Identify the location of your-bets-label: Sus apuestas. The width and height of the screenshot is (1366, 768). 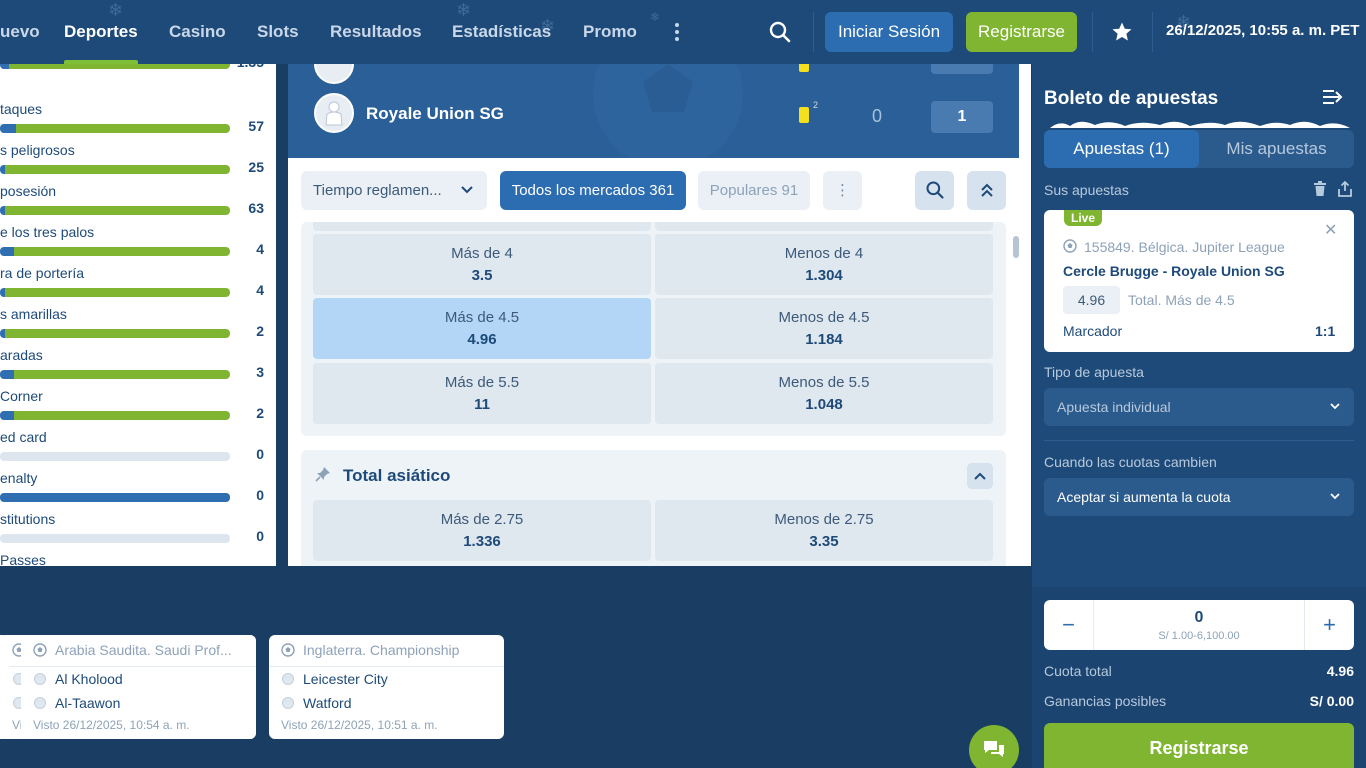
(1086, 190).